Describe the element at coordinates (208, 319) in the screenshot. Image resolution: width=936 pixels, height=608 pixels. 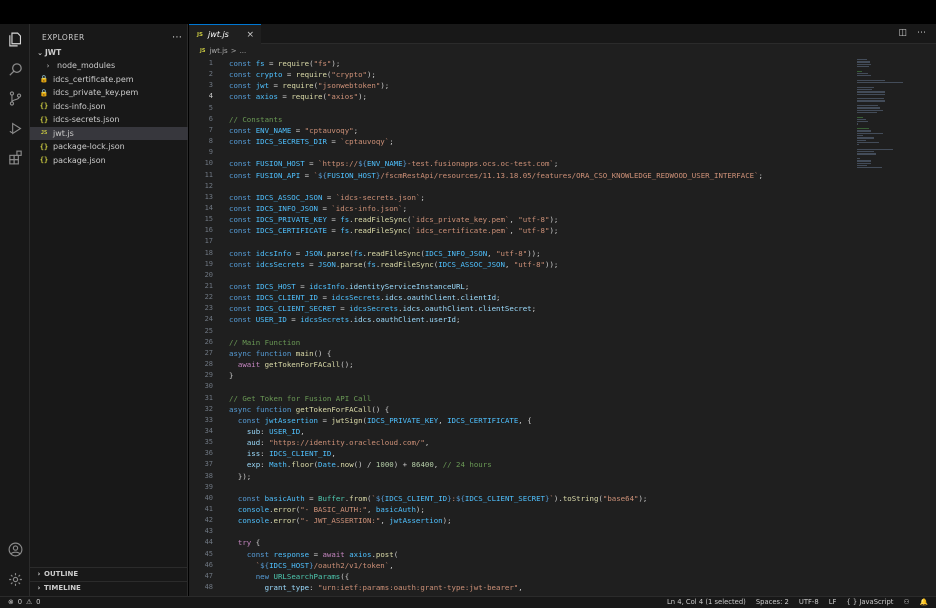
I see `line-number: 24` at that location.